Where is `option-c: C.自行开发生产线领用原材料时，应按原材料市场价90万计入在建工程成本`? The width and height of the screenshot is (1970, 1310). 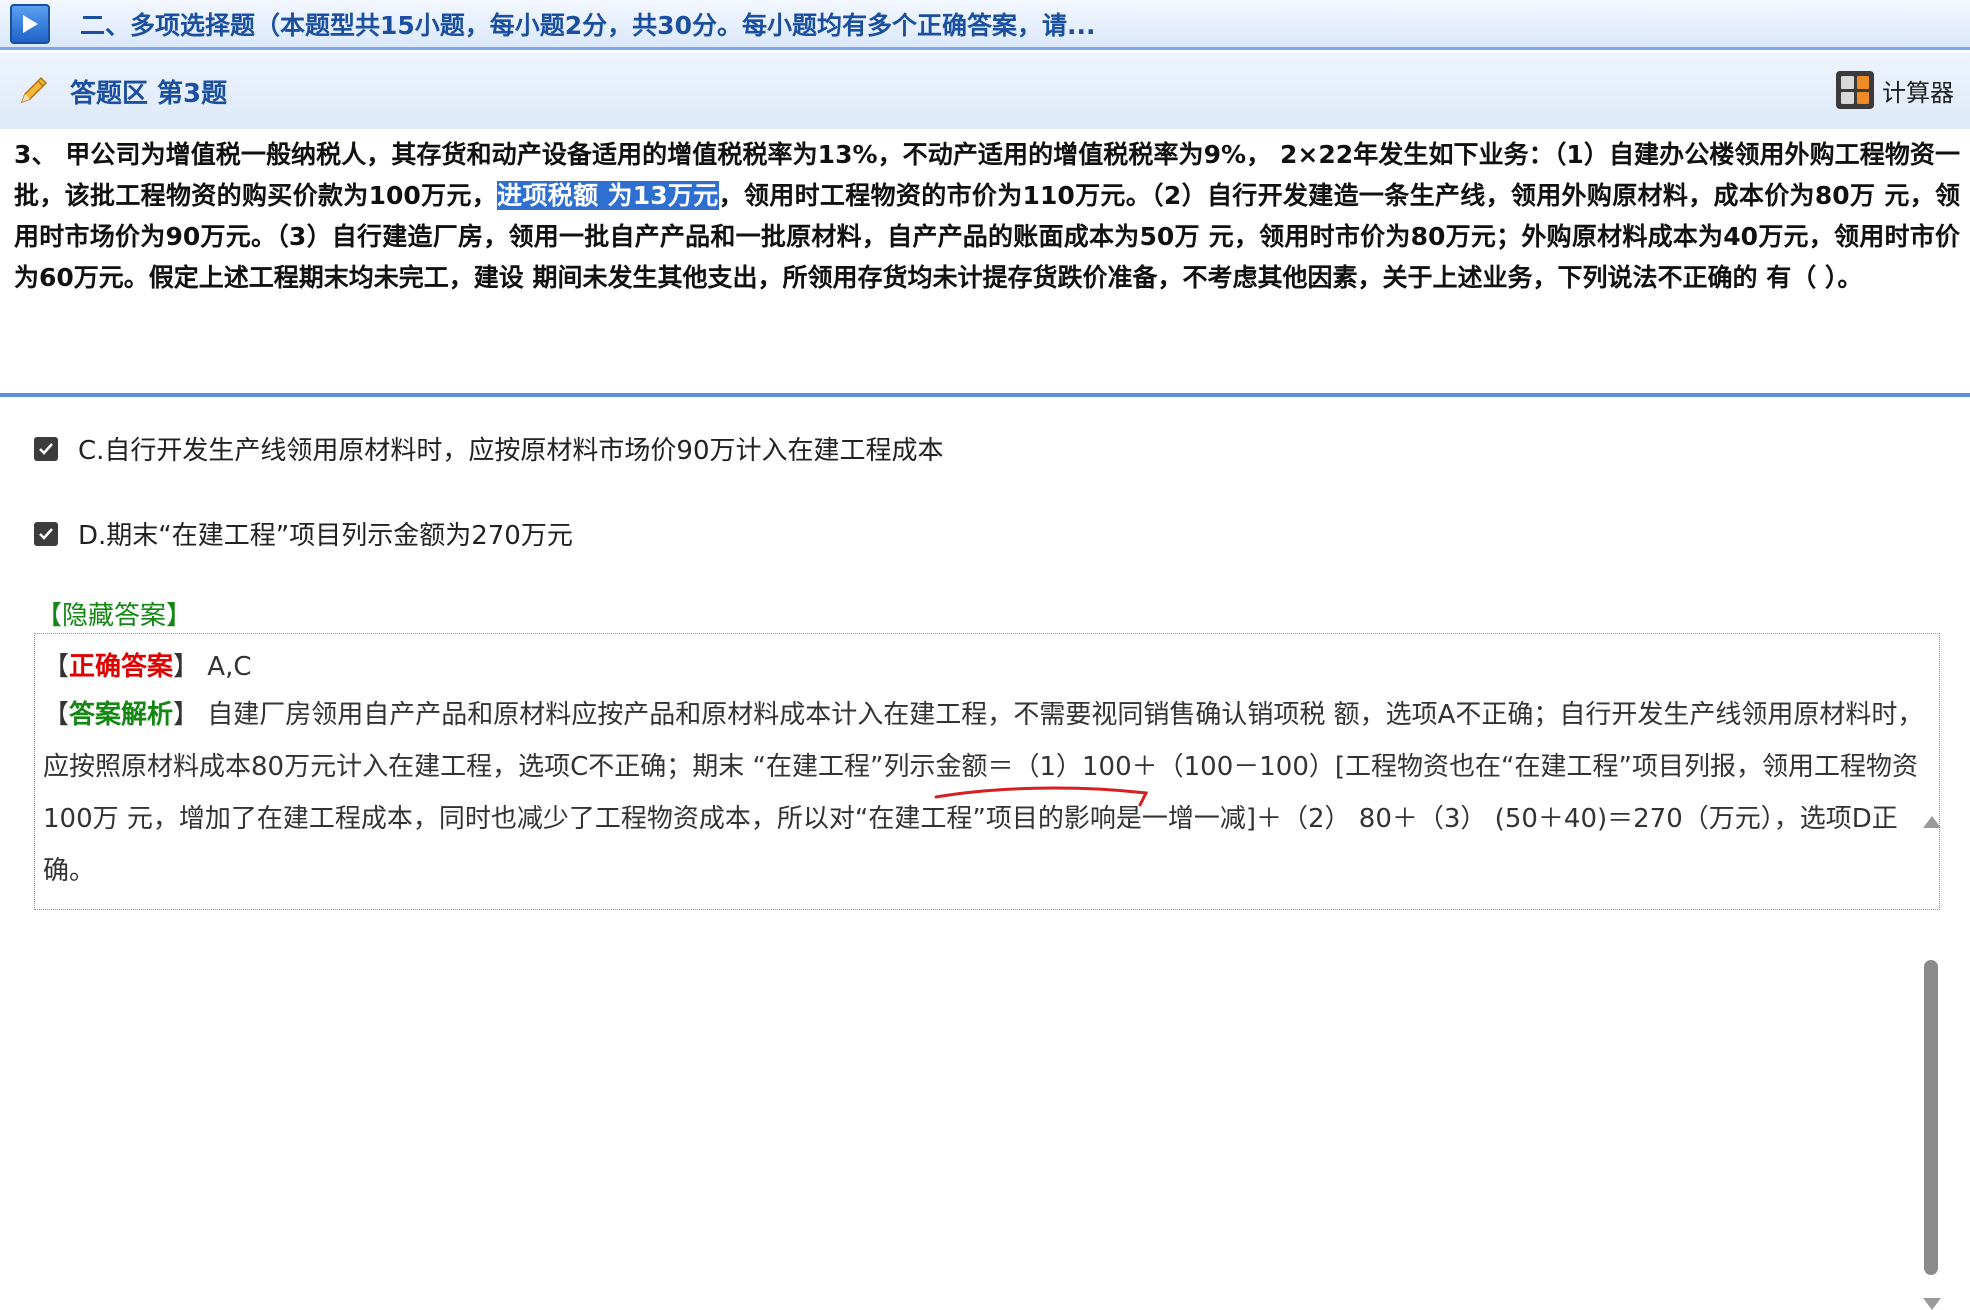 option-c: C.自行开发生产线领用原材料时，应按原材料市场价90万计入在建工程成本 is located at coordinates (489, 448).